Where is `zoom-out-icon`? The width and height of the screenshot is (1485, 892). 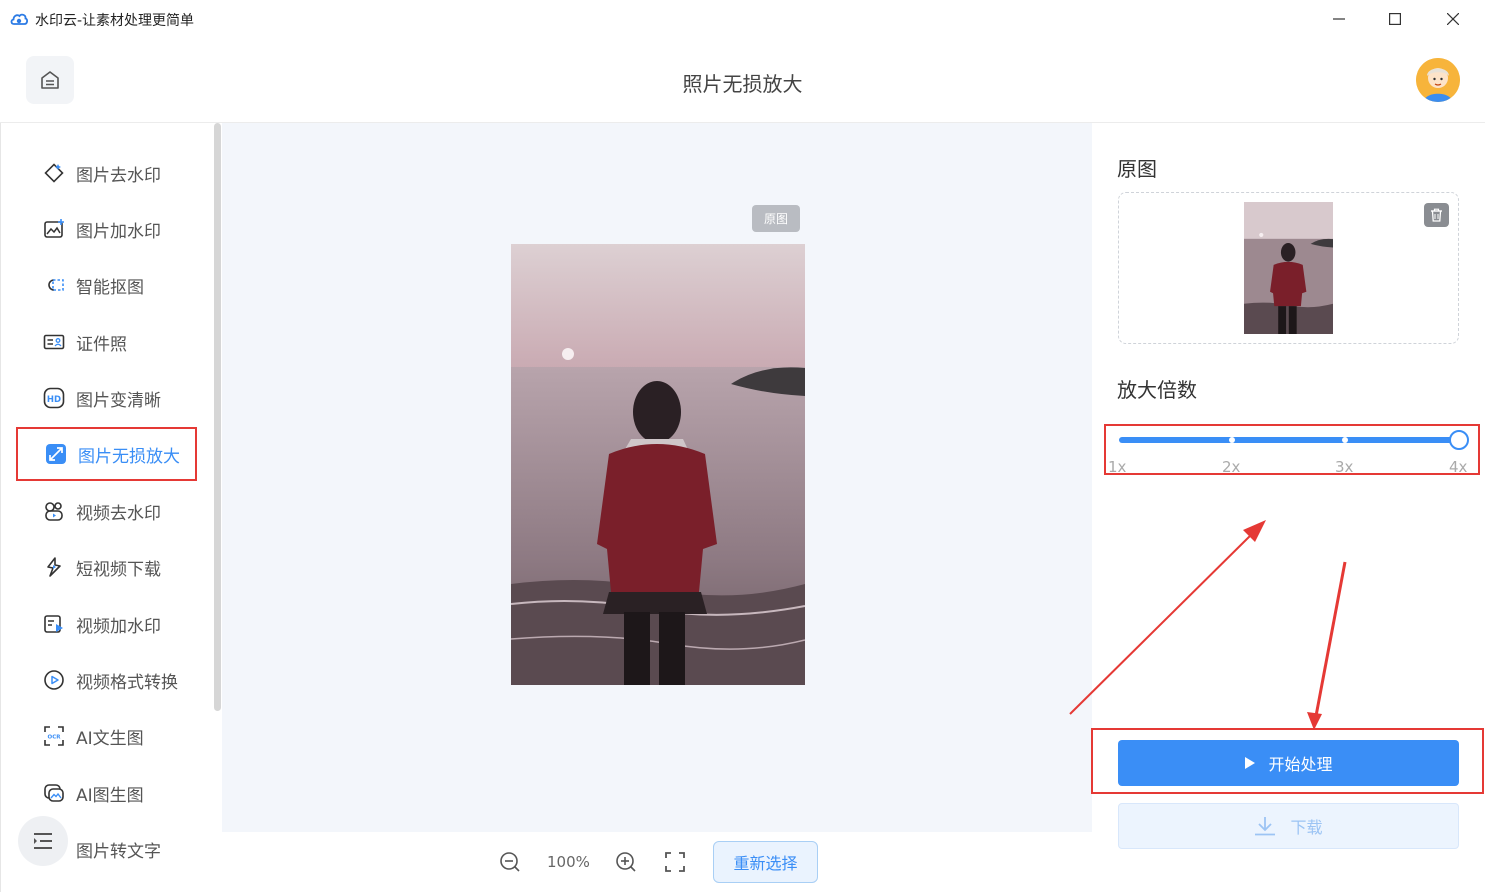 zoom-out-icon is located at coordinates (510, 862).